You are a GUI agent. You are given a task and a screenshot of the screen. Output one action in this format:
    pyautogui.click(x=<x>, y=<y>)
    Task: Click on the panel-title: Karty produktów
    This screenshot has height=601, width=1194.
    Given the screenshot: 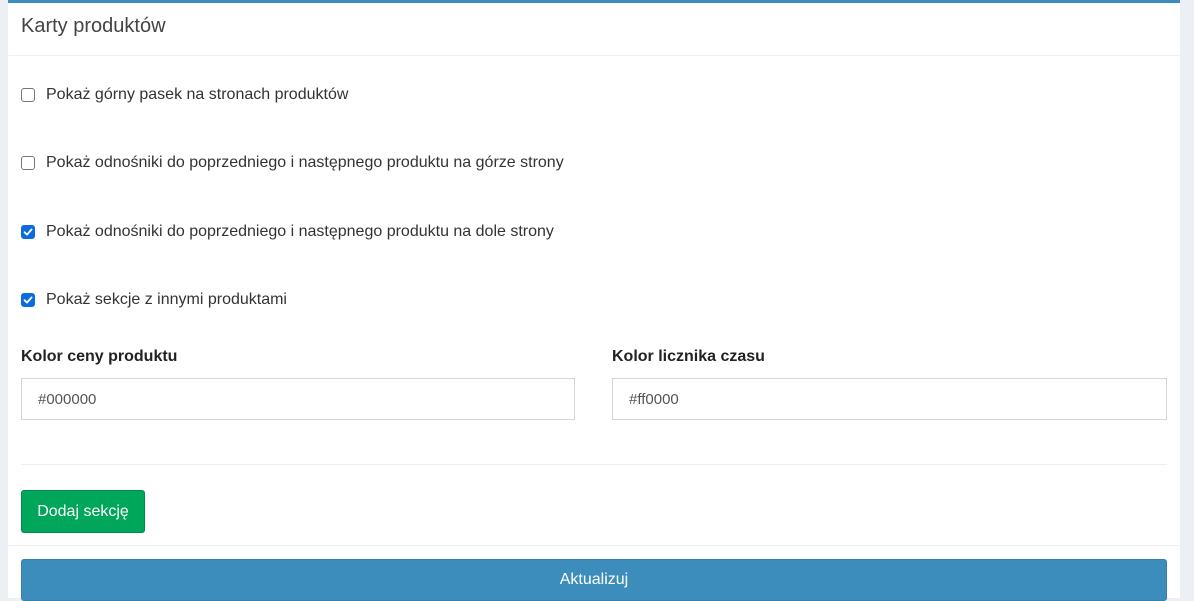 What is the action you would take?
    pyautogui.click(x=93, y=26)
    